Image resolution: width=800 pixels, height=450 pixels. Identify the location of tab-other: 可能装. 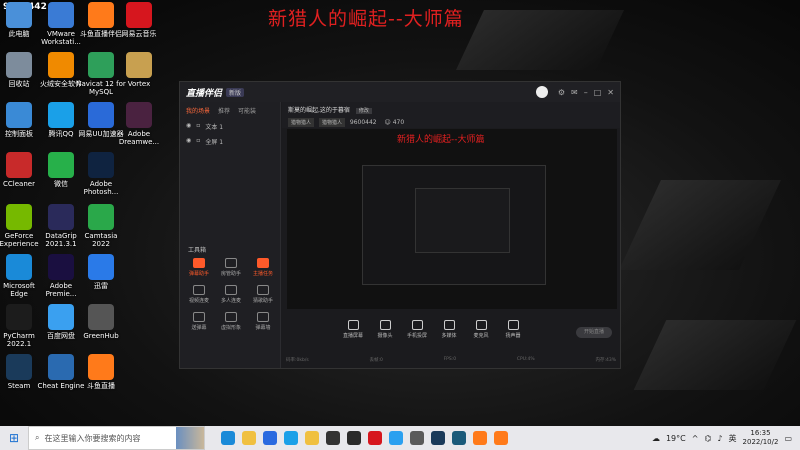
(247, 110).